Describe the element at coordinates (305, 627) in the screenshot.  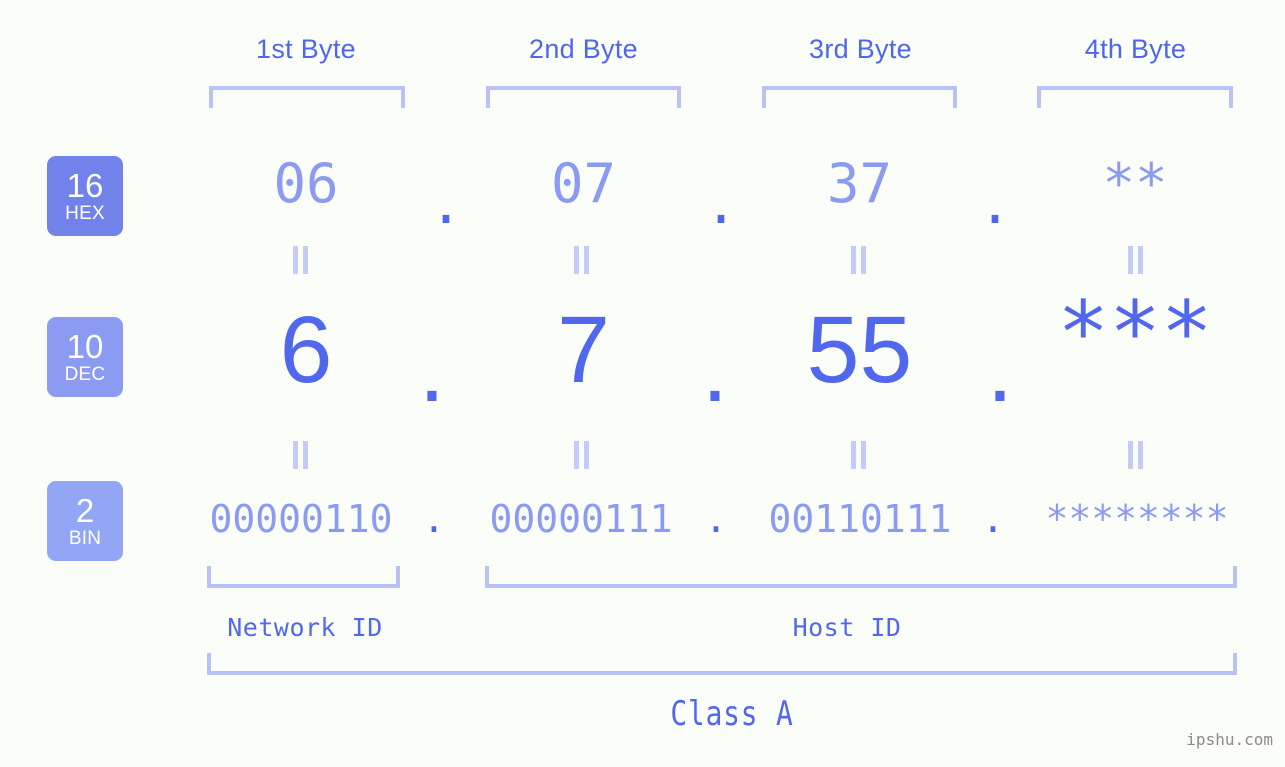
I see `network-id-label: Network ID` at that location.